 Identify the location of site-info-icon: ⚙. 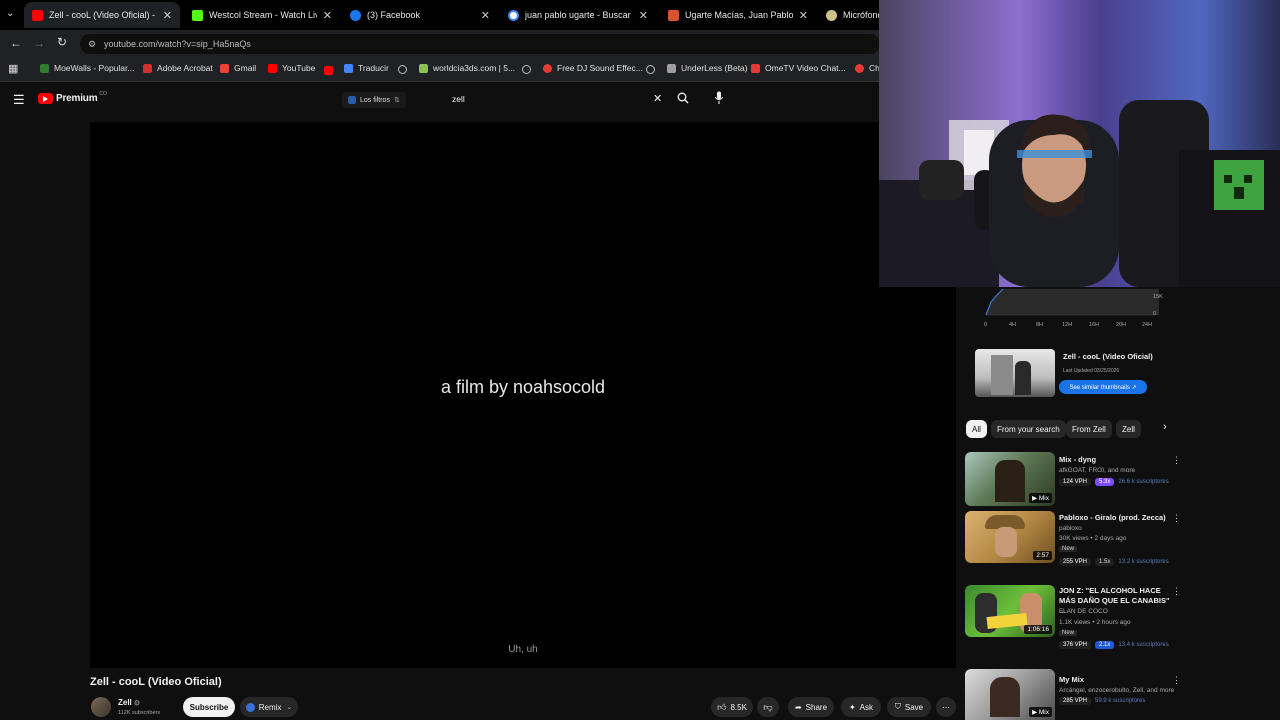
(92, 44).